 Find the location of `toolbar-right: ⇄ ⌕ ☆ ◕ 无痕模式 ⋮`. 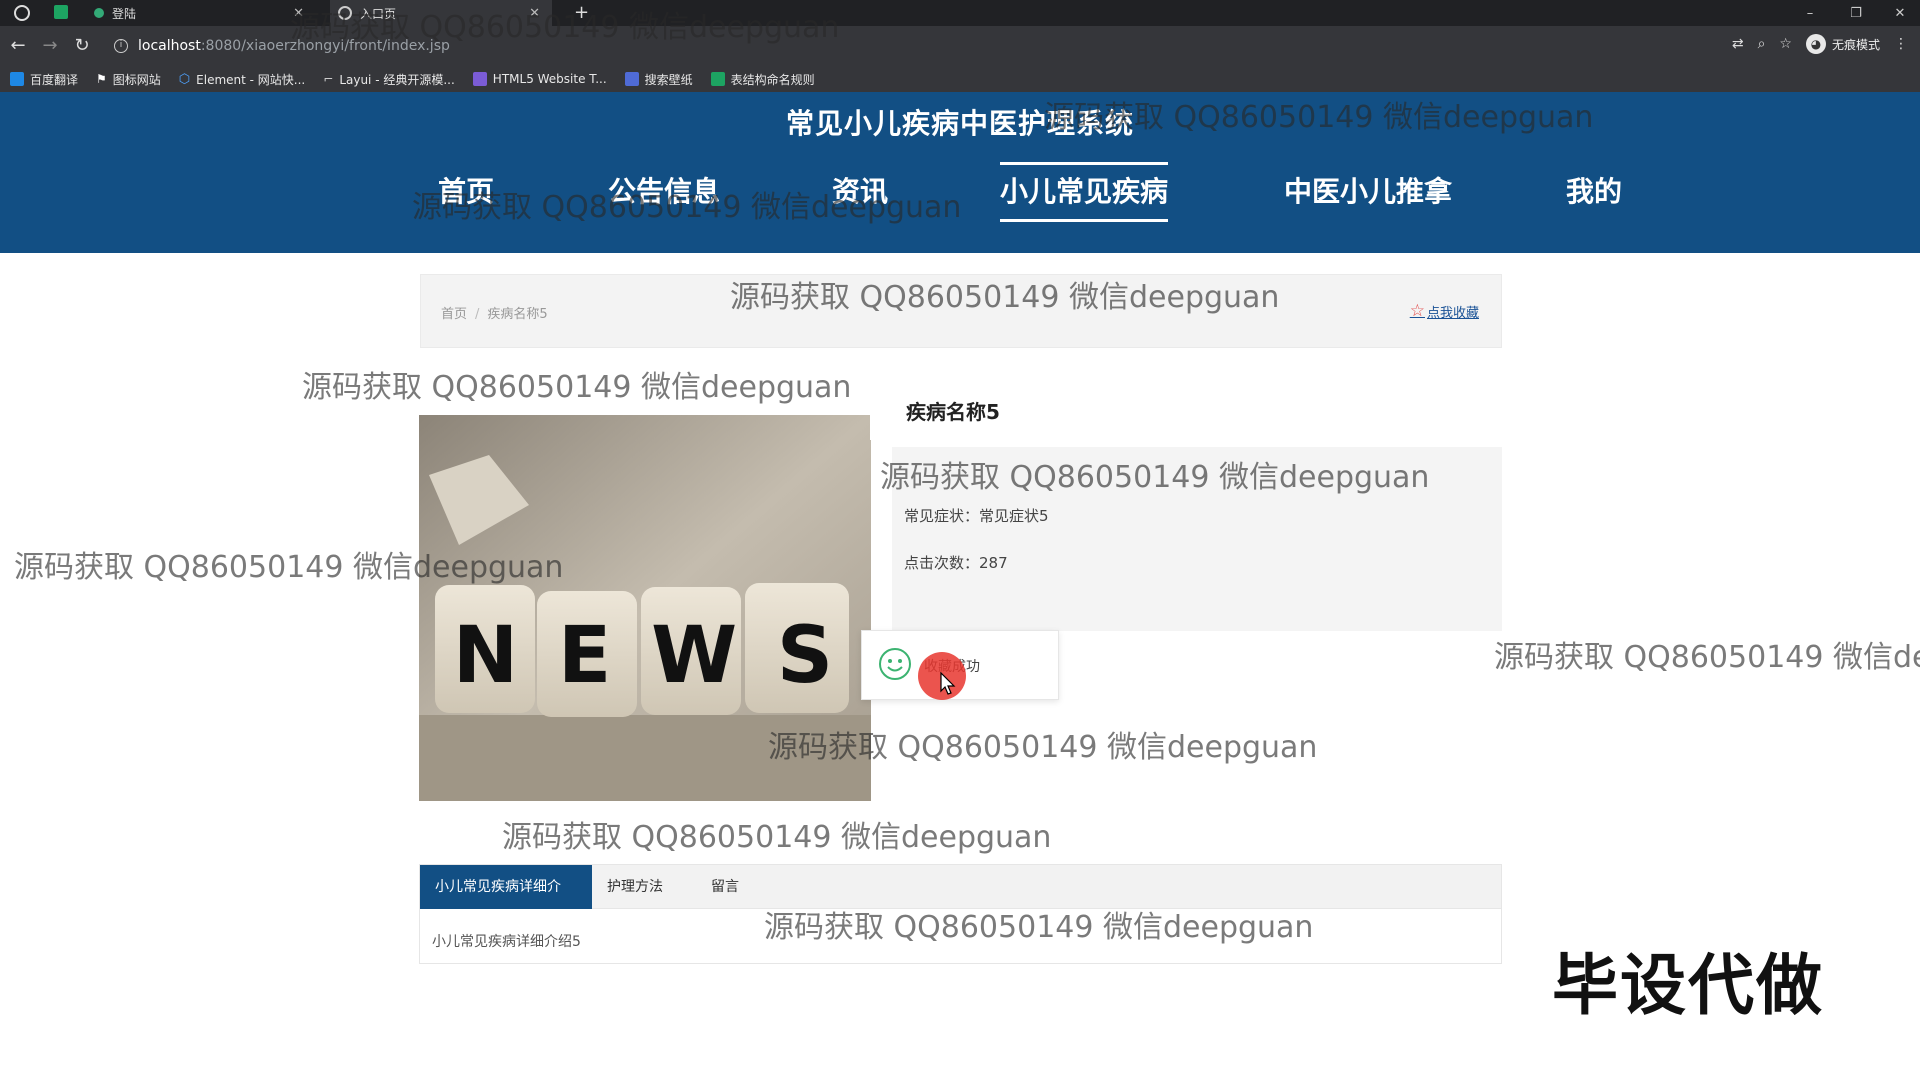

toolbar-right: ⇄ ⌕ ☆ ◕ 无痕模式 ⋮ is located at coordinates (1820, 44).